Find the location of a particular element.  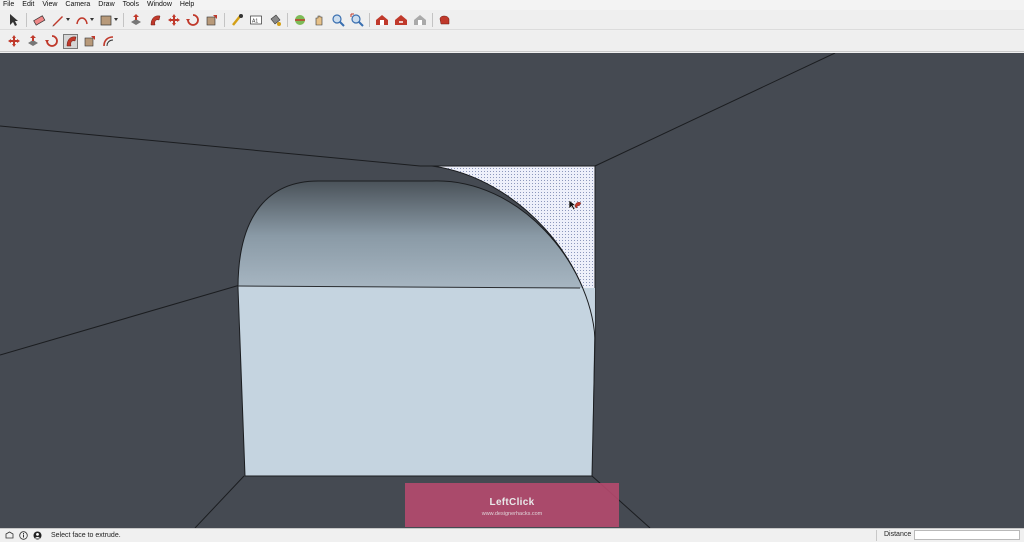

credits-info-icon is located at coordinates (23, 535).